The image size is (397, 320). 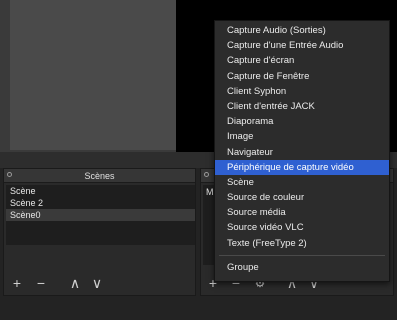 I want to click on menu-item-display-capture: Capture d'écran, so click(x=302, y=60).